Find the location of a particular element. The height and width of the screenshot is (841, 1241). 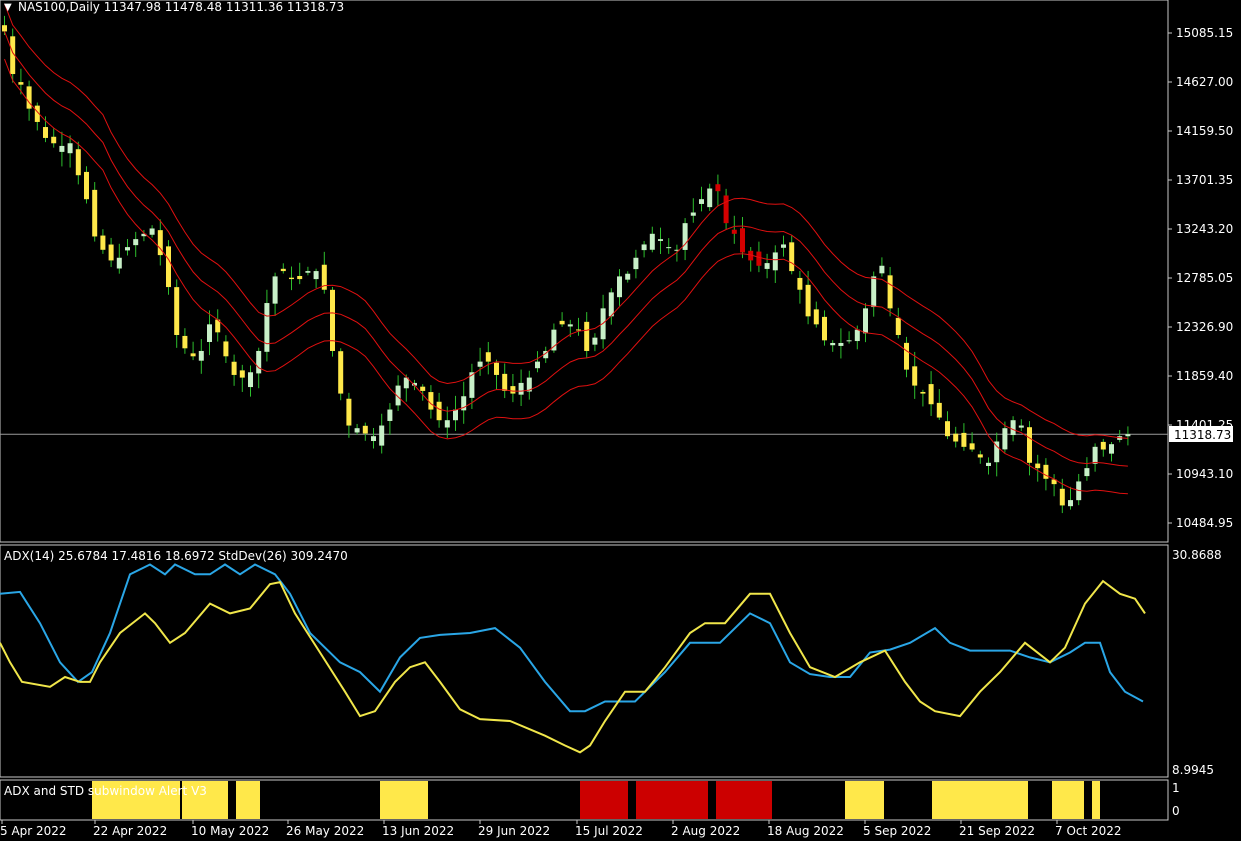

alert-scale-bottom: 0 is located at coordinates (1176, 811).